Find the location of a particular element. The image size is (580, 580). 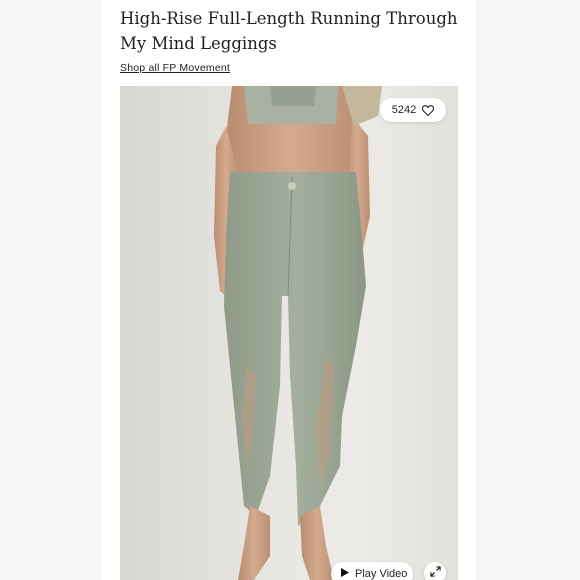

play-video-button: Play Video is located at coordinates (372, 571).